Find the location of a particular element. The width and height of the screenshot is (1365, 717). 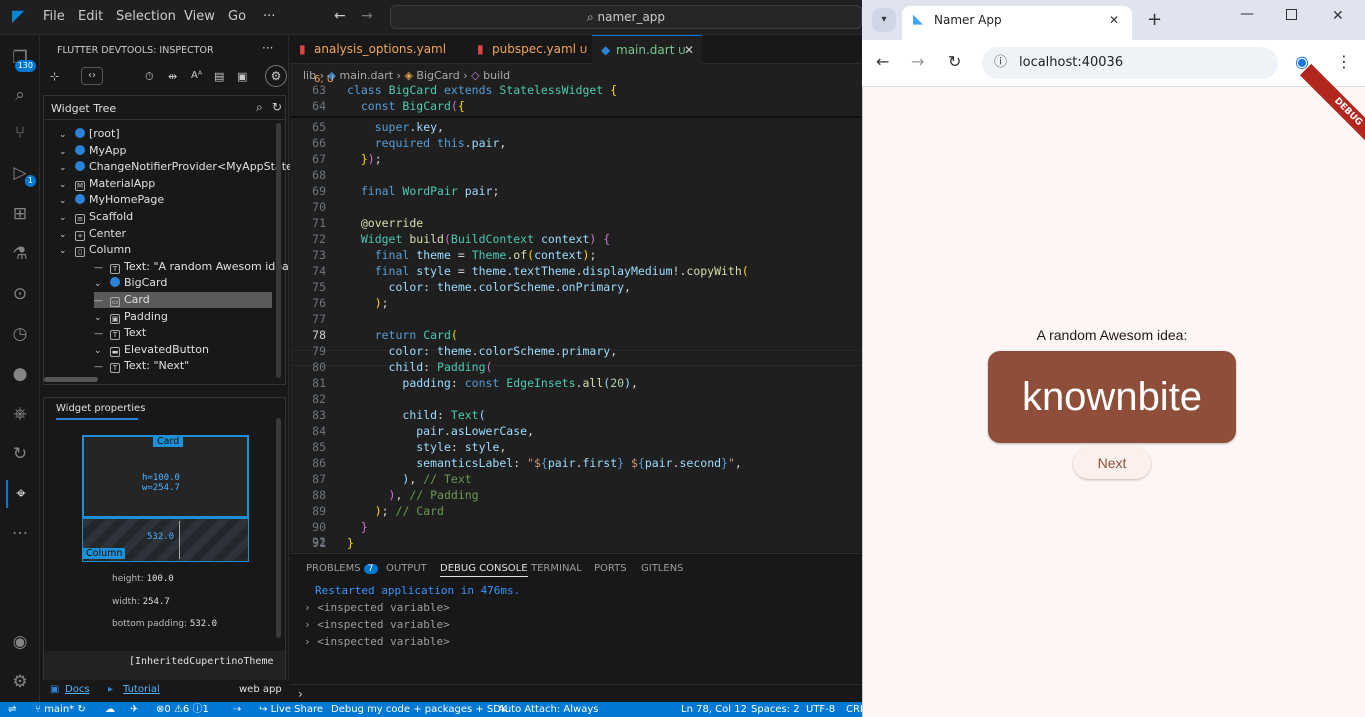

images-icon: ▣ is located at coordinates (242, 76).